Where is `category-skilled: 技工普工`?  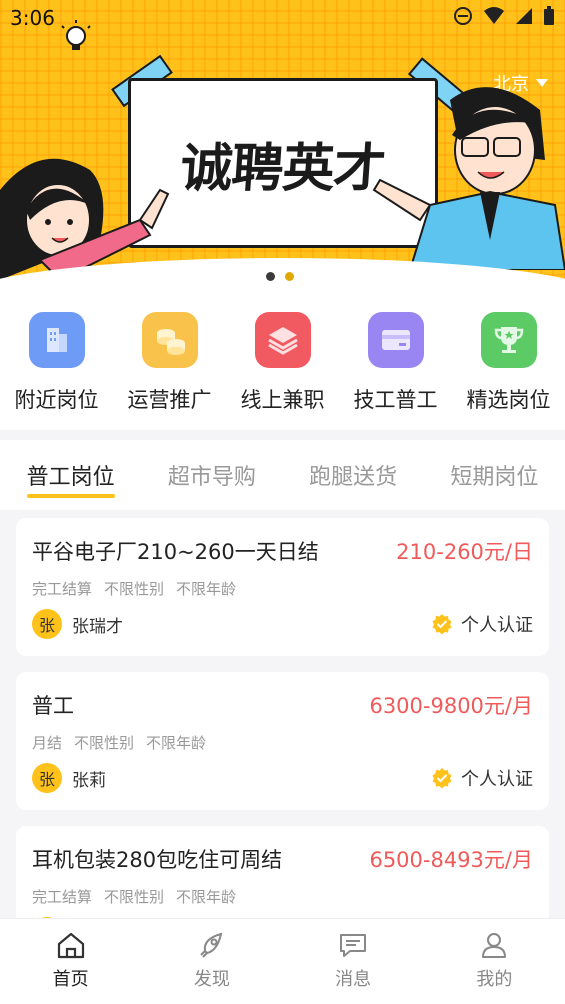 category-skilled: 技工普工 is located at coordinates (395, 363).